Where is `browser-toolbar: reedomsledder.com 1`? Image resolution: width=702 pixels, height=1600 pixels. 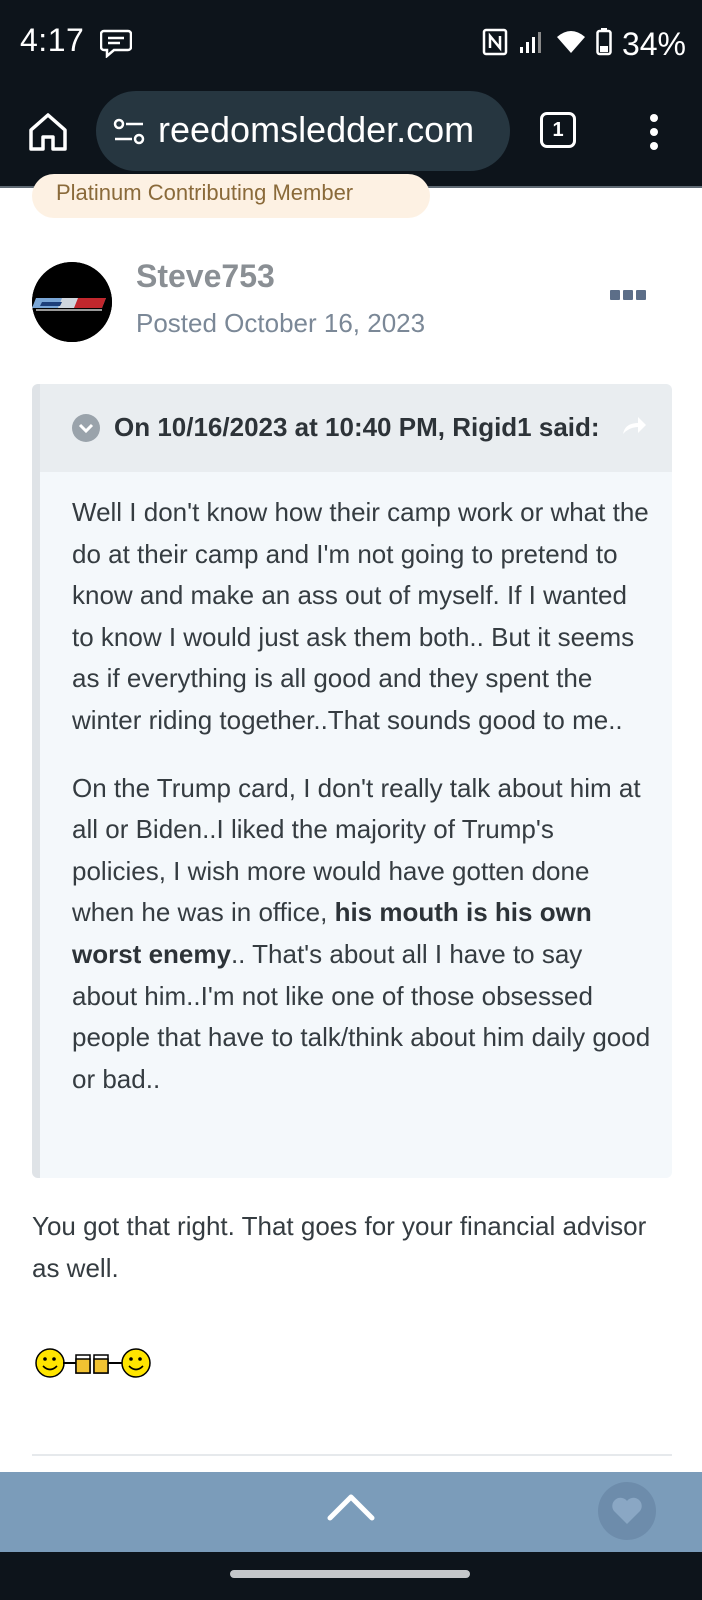 browser-toolbar: reedomsledder.com 1 is located at coordinates (351, 138).